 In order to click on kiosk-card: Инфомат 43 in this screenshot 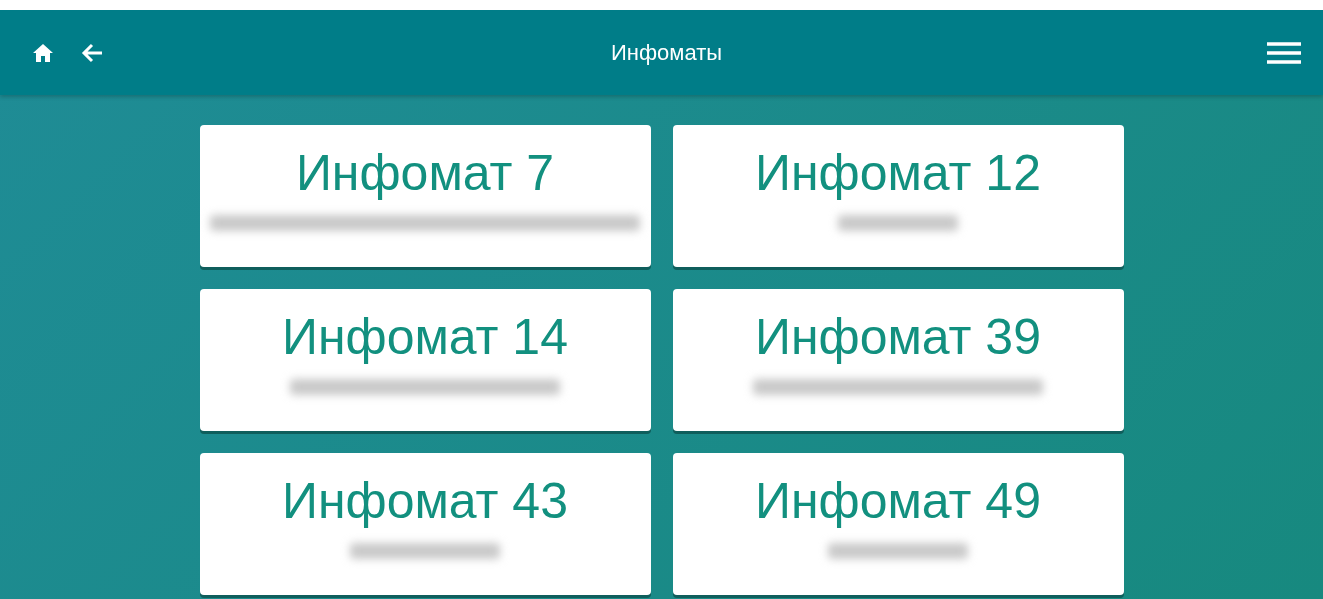, I will do `click(425, 524)`.